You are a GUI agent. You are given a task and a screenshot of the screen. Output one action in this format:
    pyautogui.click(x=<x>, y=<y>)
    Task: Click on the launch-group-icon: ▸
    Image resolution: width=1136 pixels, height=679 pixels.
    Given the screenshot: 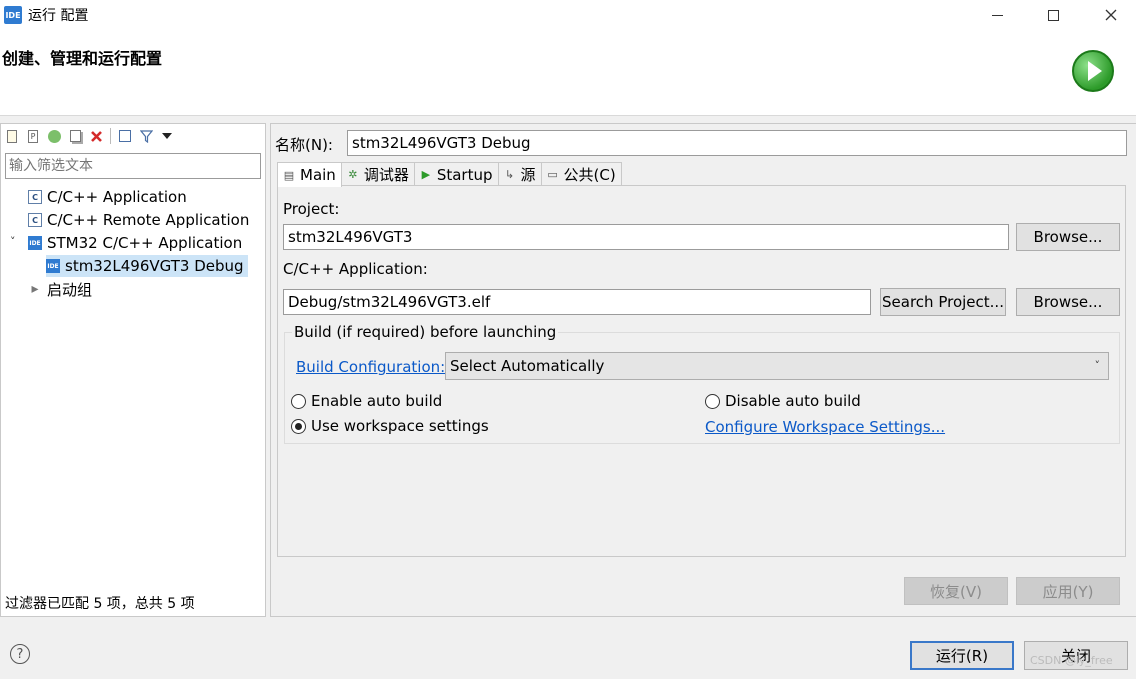 What is the action you would take?
    pyautogui.click(x=35, y=289)
    